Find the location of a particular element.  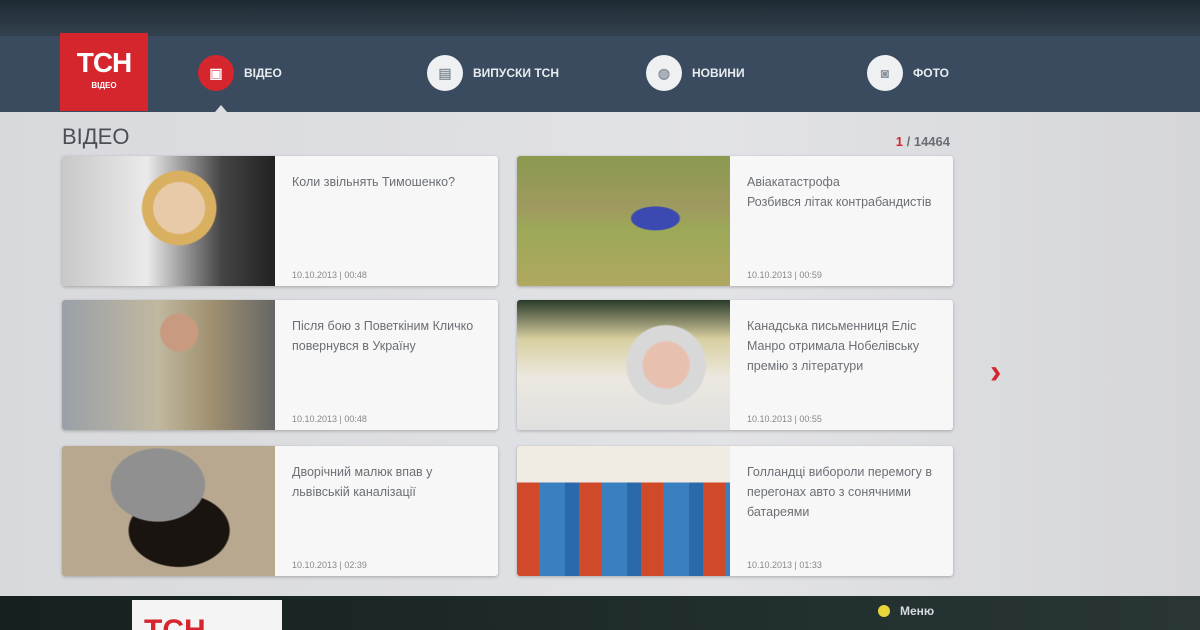

nav-news: ◍ НОВИНИ is located at coordinates (695, 73).